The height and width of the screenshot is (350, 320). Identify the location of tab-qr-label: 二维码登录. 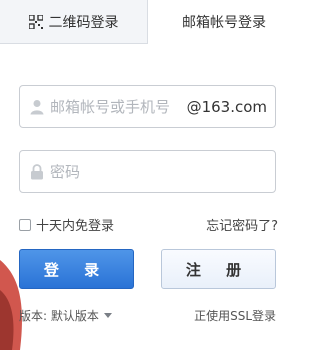
(83, 22).